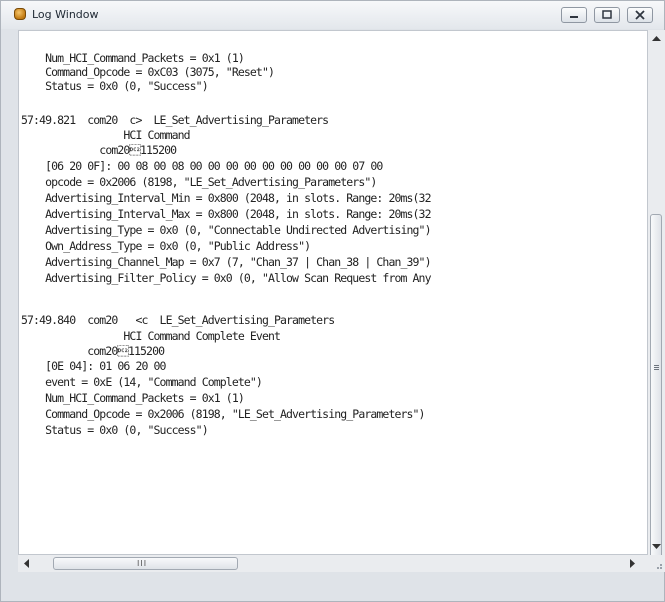 This screenshot has width=665, height=602. Describe the element at coordinates (142, 563) in the screenshot. I see `scroll-grip-icon: III` at that location.